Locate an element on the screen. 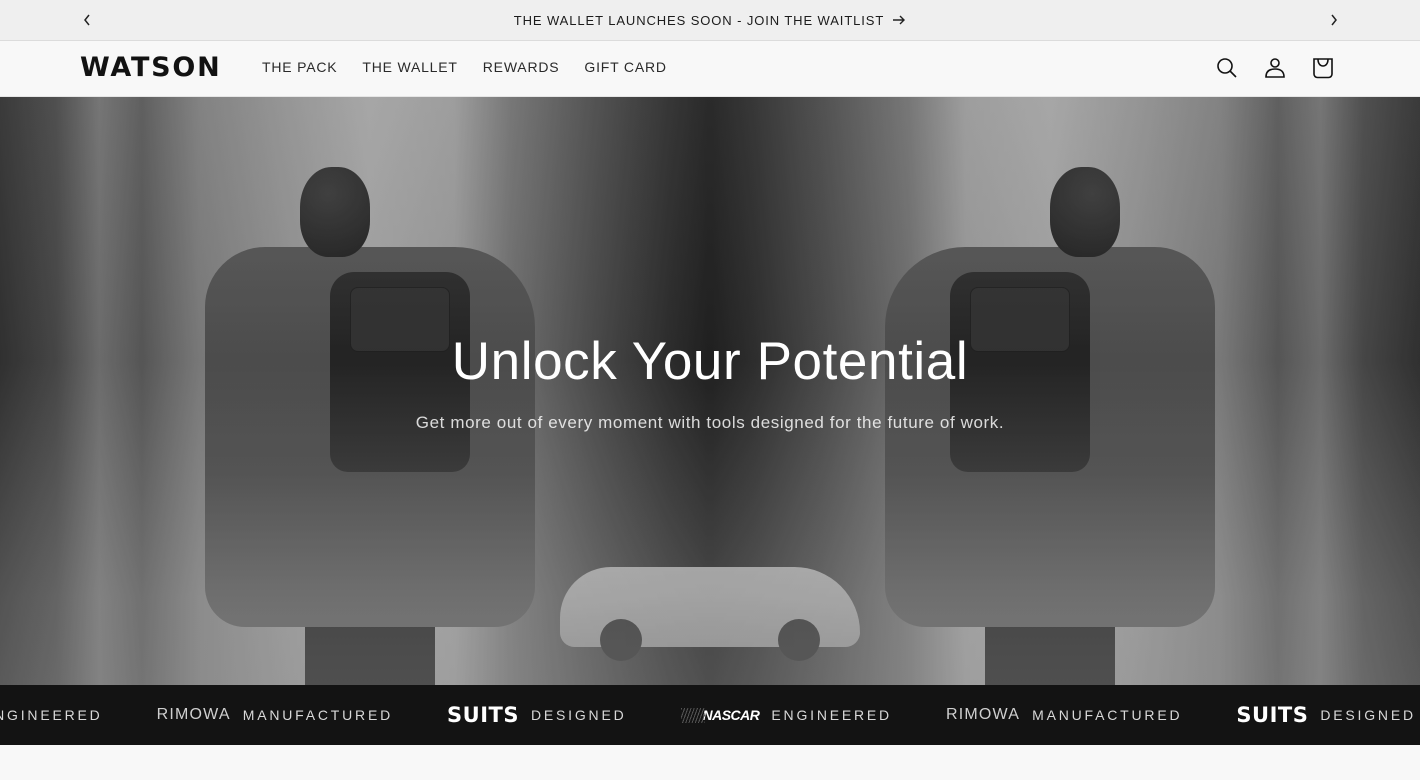 The image size is (1420, 780). header-icons is located at coordinates (1275, 68).